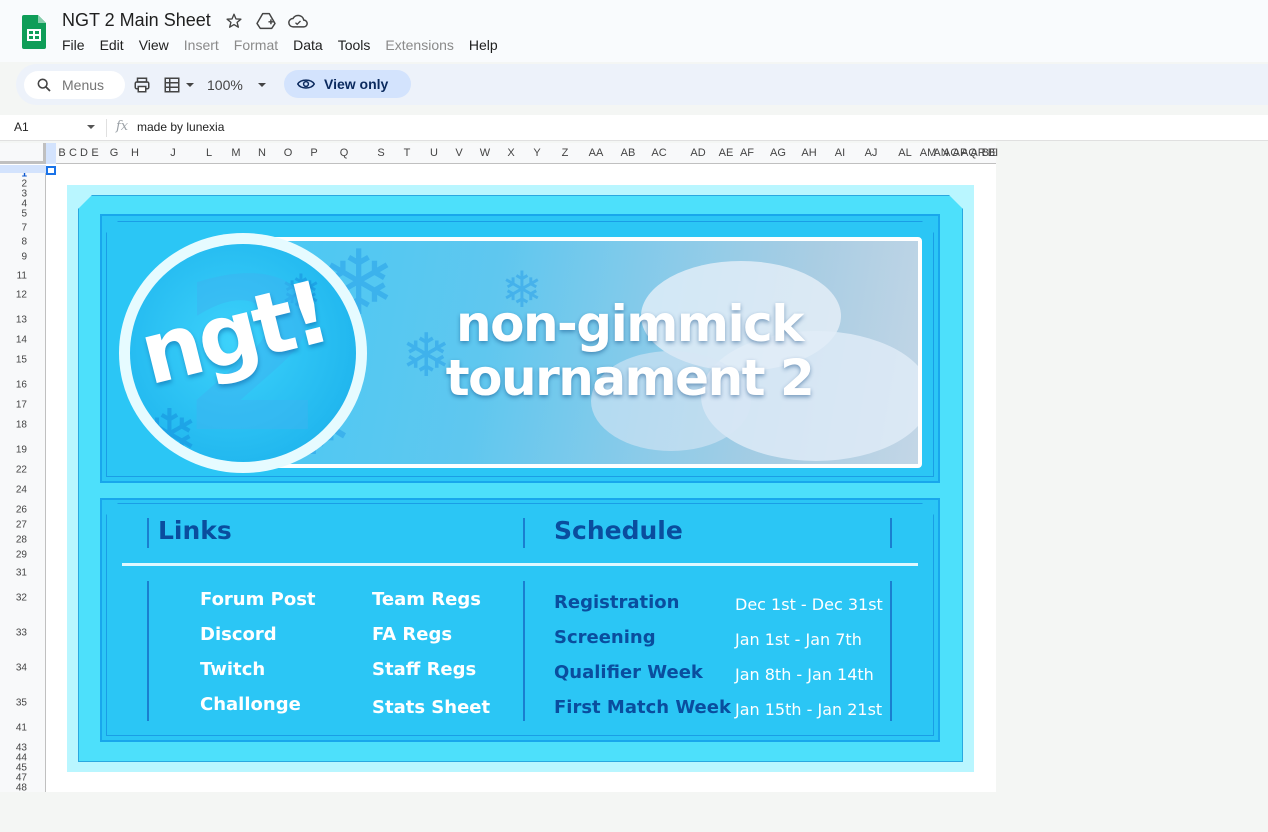  What do you see at coordinates (24, 214) in the screenshot?
I see `row-header: 5` at bounding box center [24, 214].